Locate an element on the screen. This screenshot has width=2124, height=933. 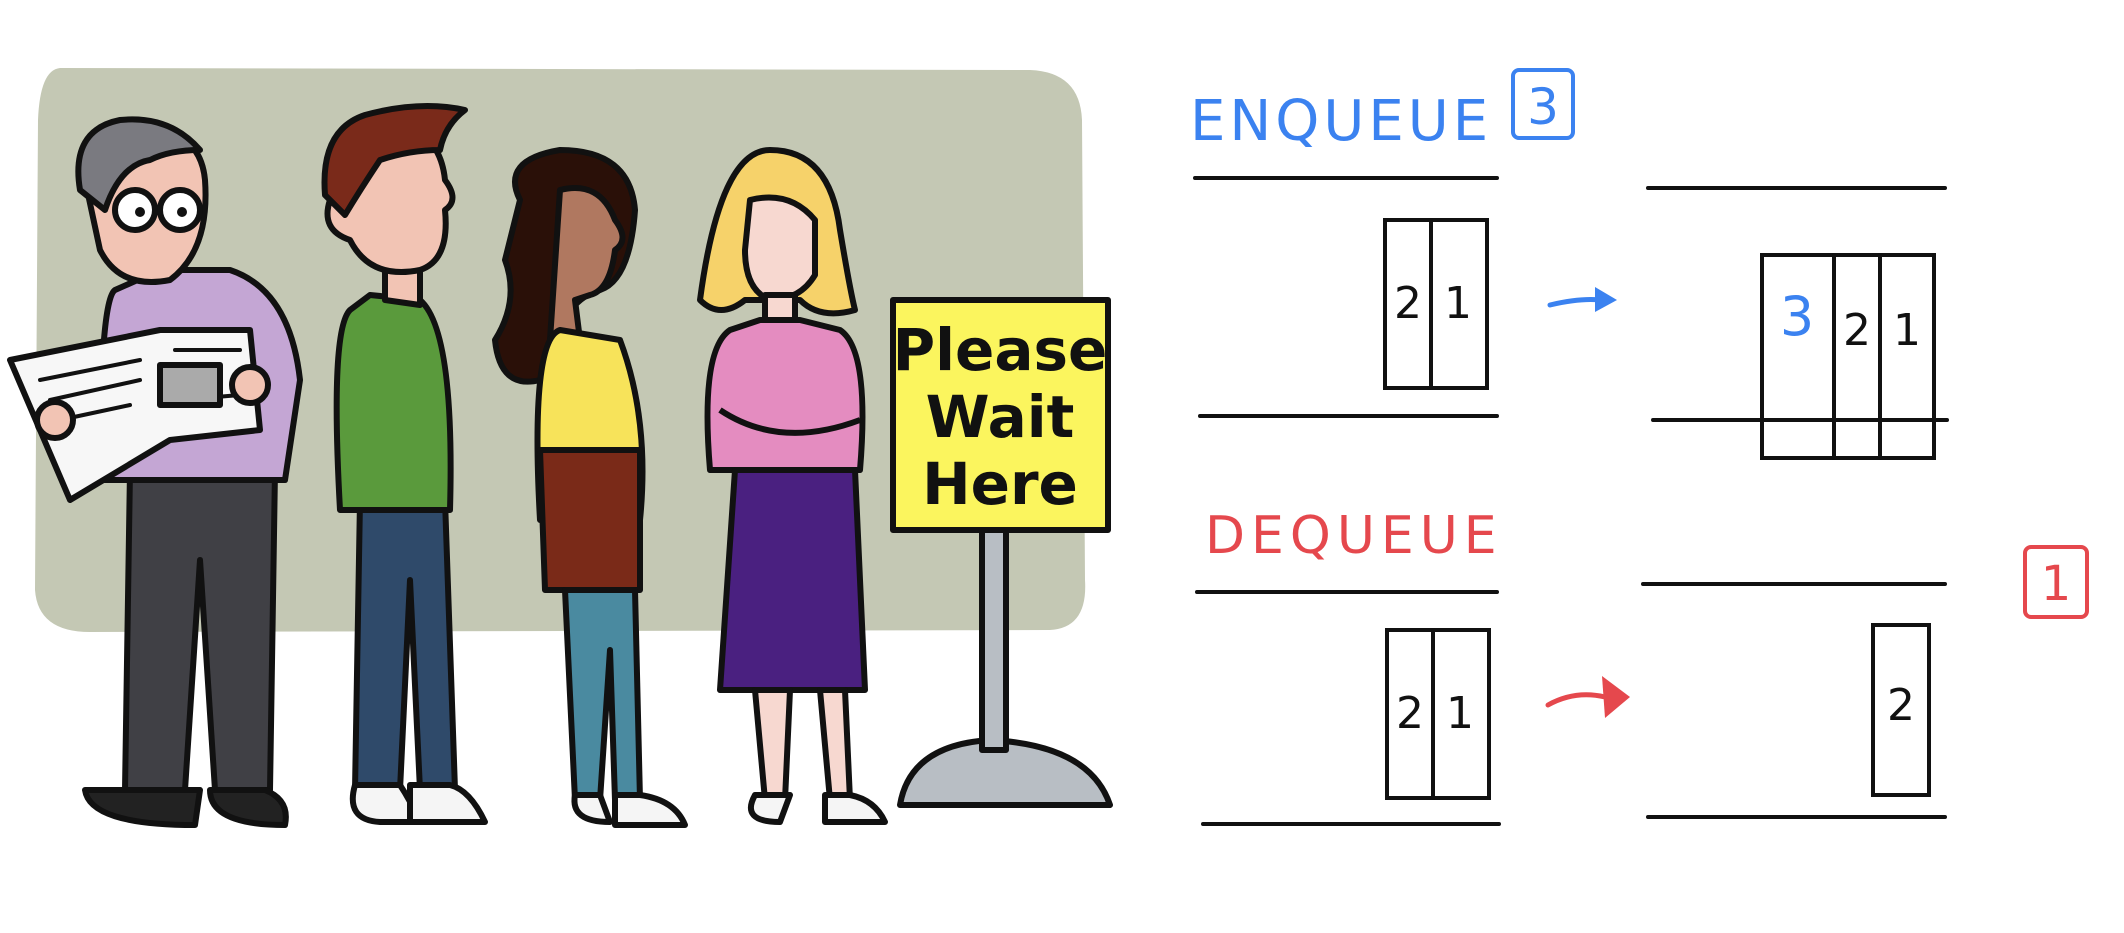
queue-item-new: 3 is located at coordinates (1797, 316).